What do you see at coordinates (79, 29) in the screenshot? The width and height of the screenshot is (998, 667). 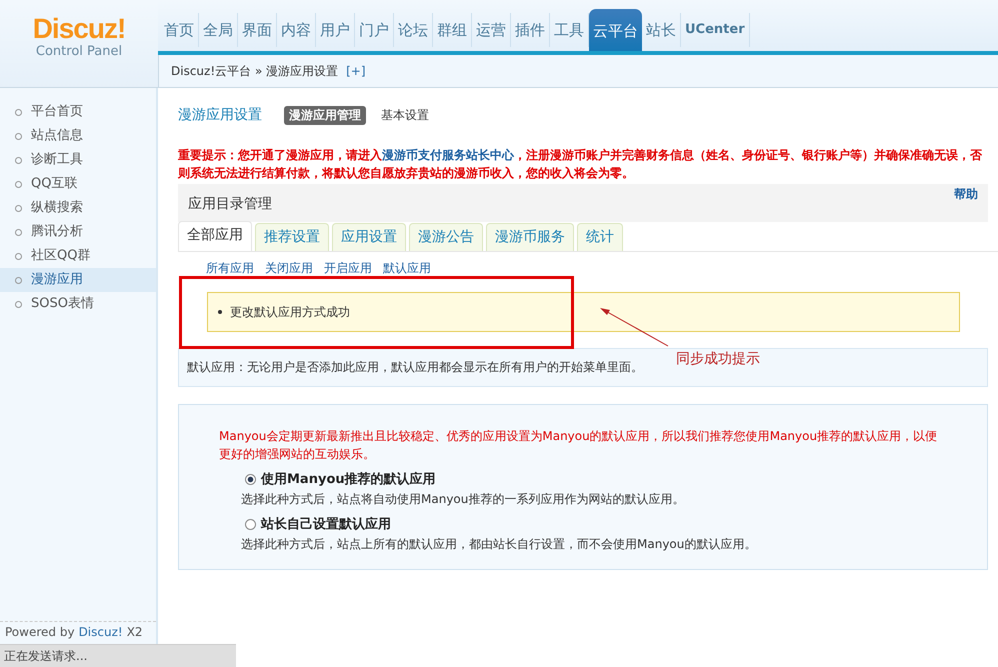 I see `logo-wordmark: Discuz!` at bounding box center [79, 29].